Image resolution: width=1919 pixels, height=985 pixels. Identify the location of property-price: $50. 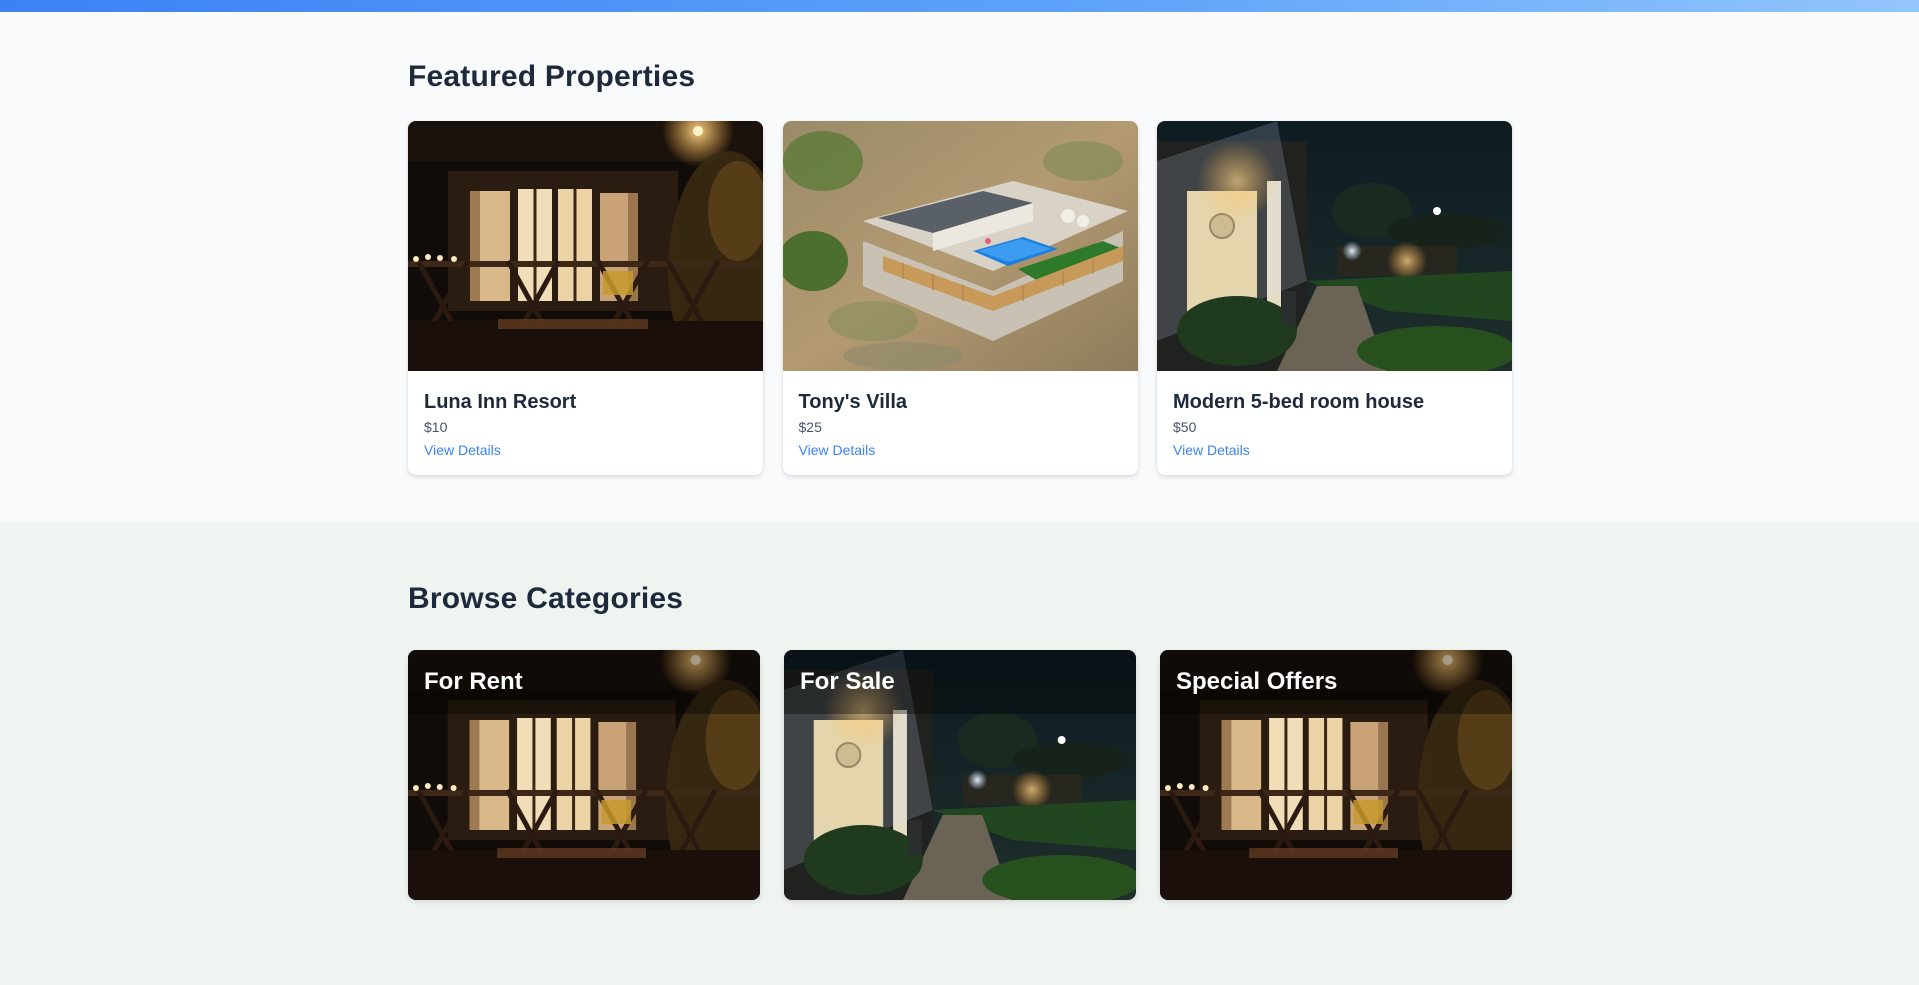
(1185, 427).